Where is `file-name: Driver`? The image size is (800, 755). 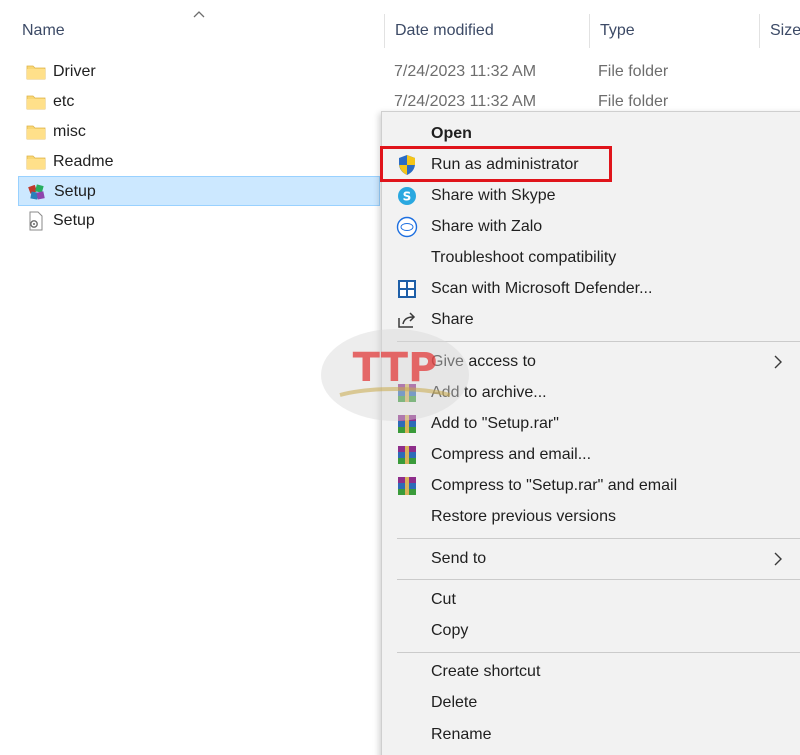
file-name: Driver is located at coordinates (74, 71).